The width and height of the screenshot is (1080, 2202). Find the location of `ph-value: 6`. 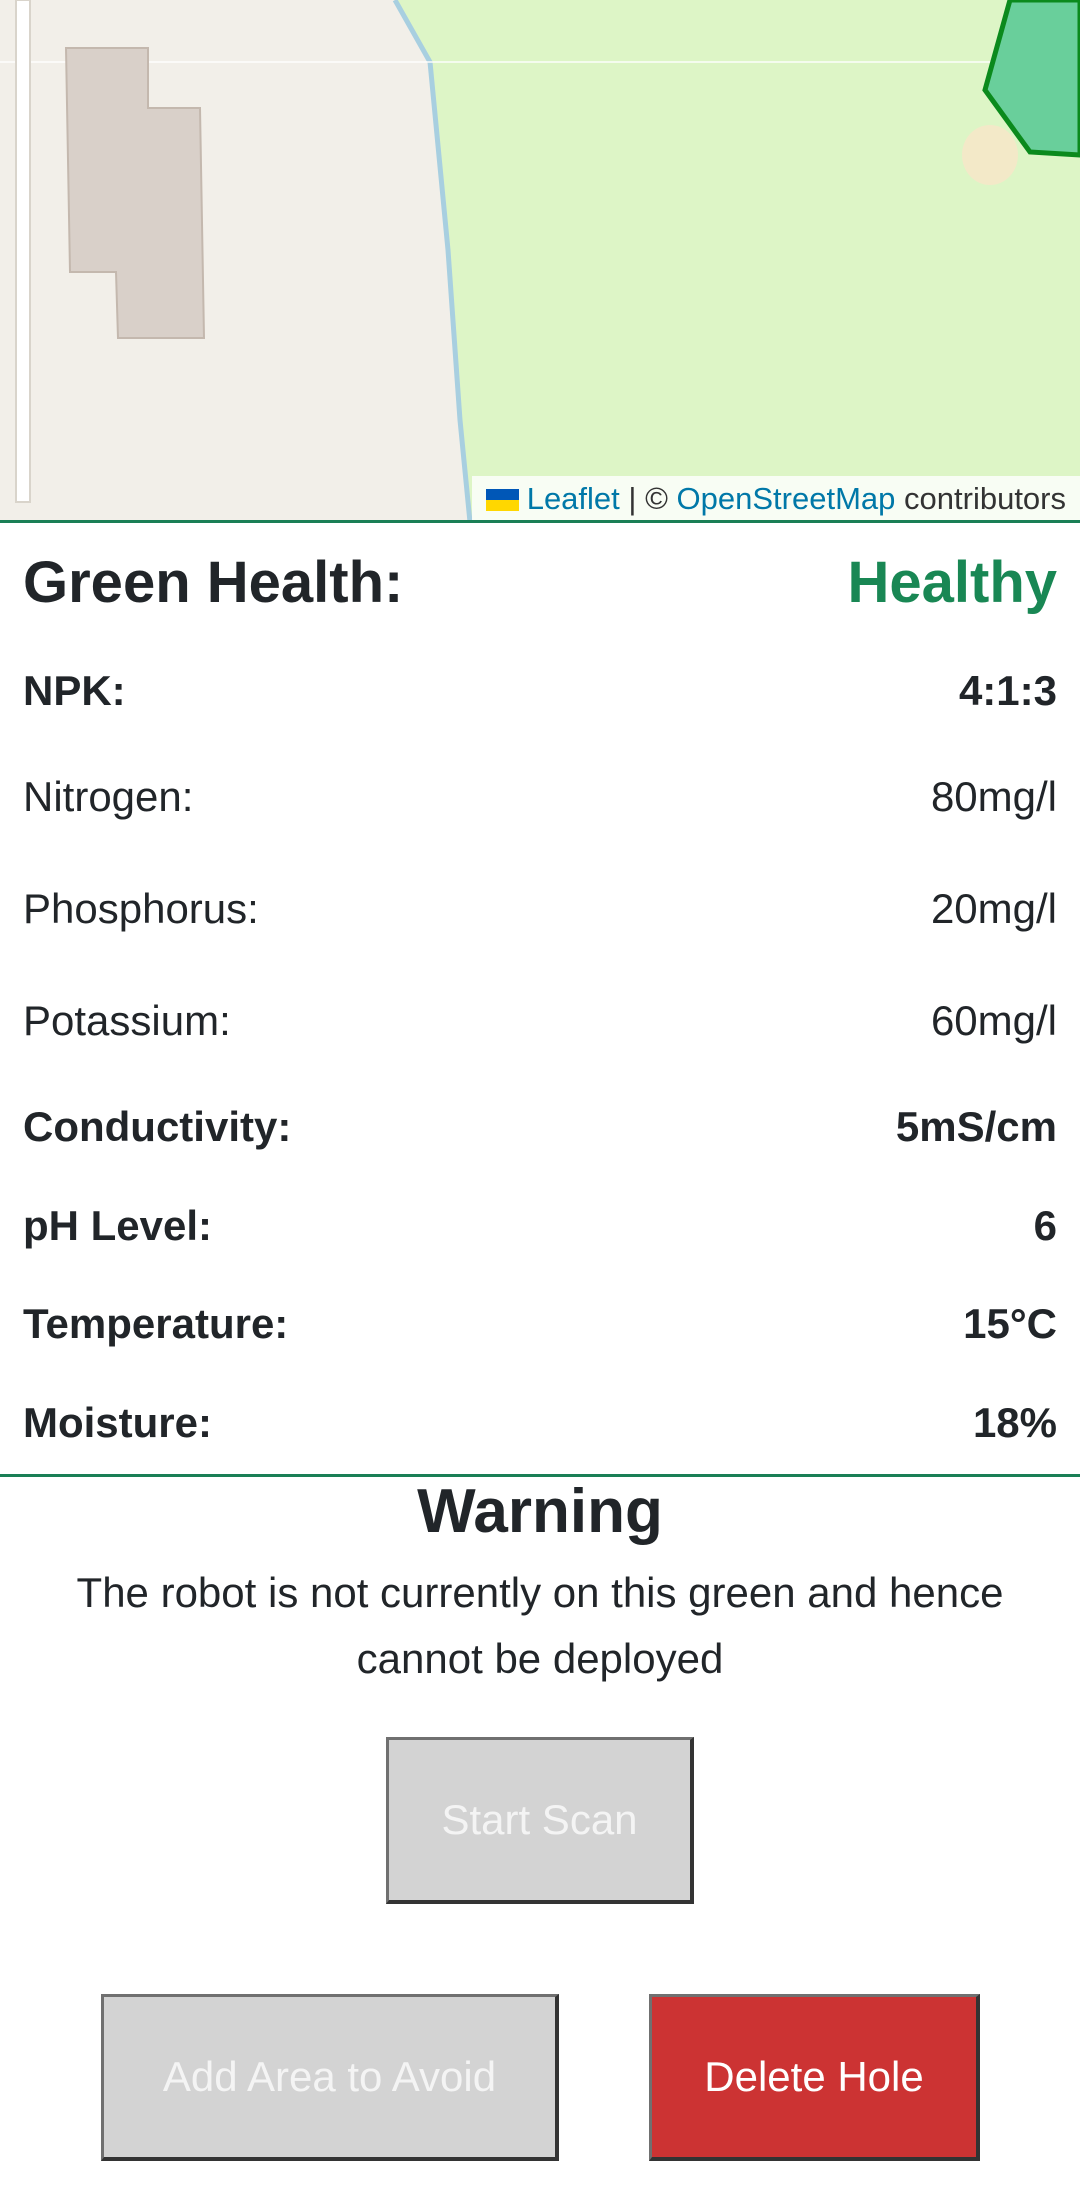

ph-value: 6 is located at coordinates (1045, 1225).